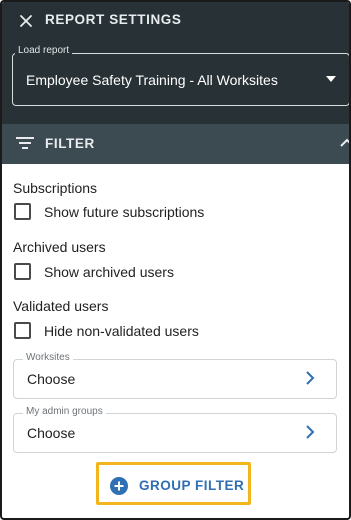 The image size is (351, 520). I want to click on section-title-subscriptions: Subscriptions, so click(55, 188).